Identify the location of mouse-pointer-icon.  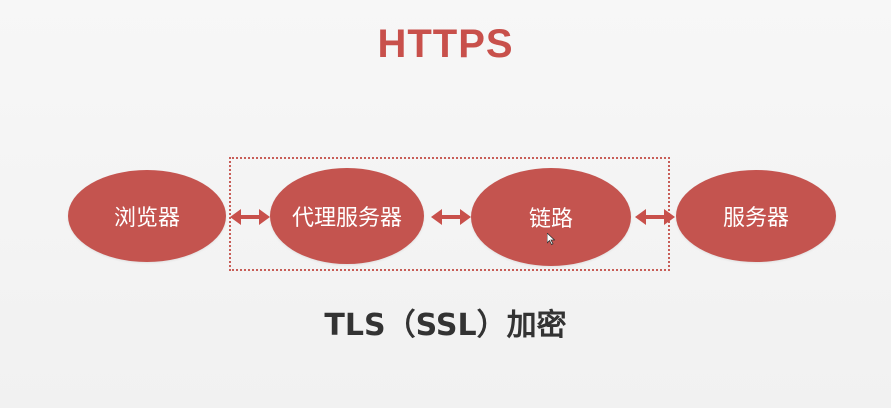
(551, 239).